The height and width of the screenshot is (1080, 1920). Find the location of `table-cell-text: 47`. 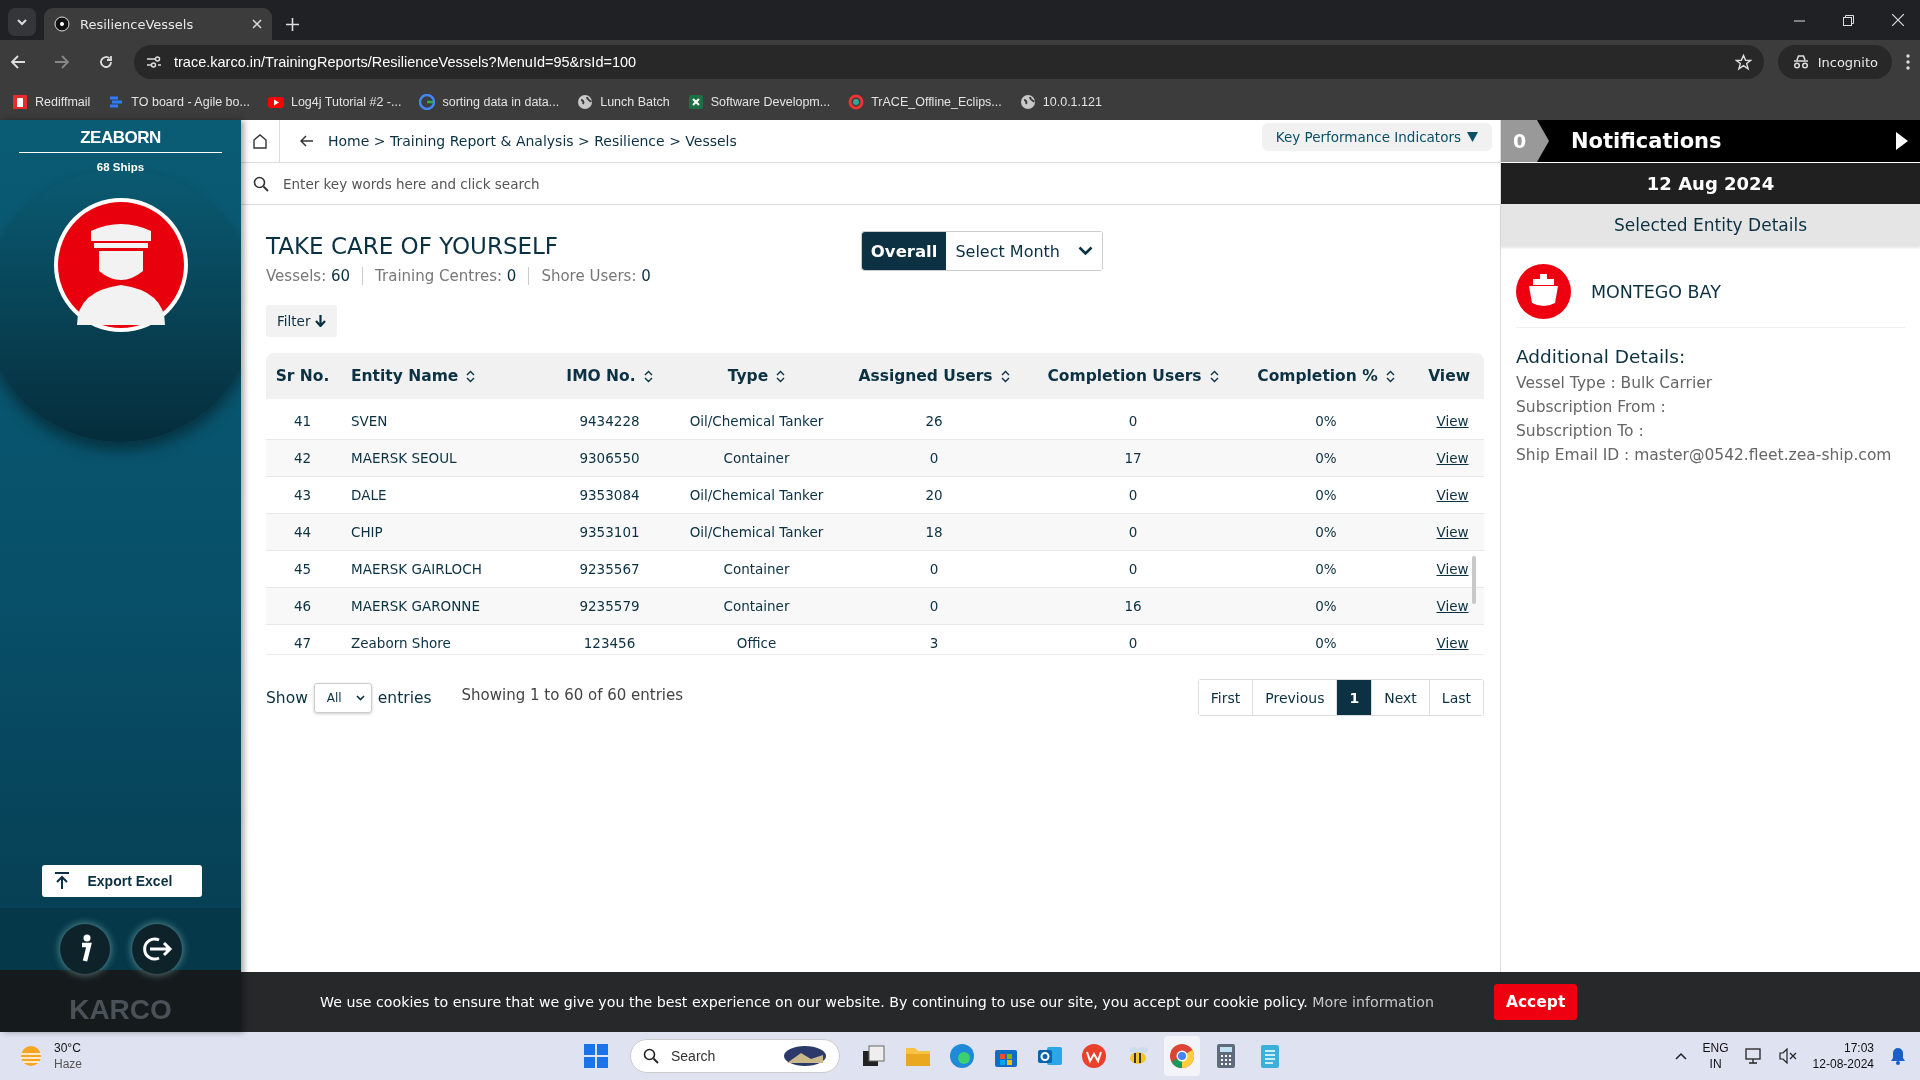

table-cell-text: 47 is located at coordinates (302, 643).